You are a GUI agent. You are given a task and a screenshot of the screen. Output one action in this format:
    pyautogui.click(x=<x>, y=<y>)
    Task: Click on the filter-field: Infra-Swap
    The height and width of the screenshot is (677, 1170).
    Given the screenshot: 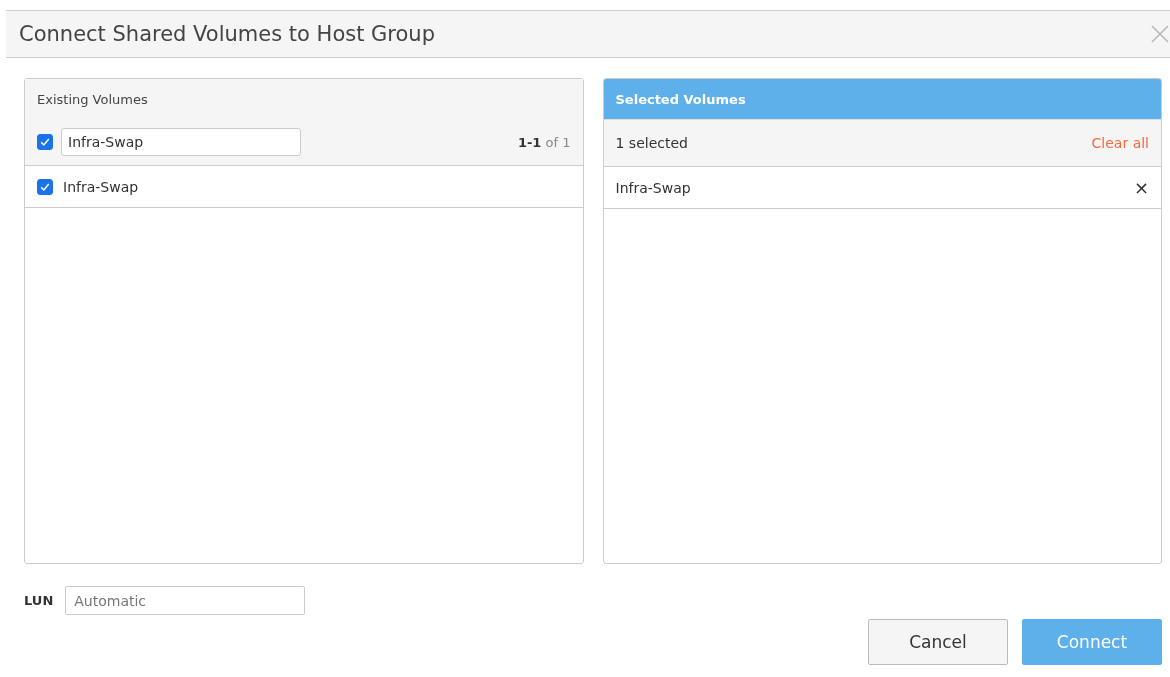 What is the action you would take?
    pyautogui.click(x=181, y=142)
    